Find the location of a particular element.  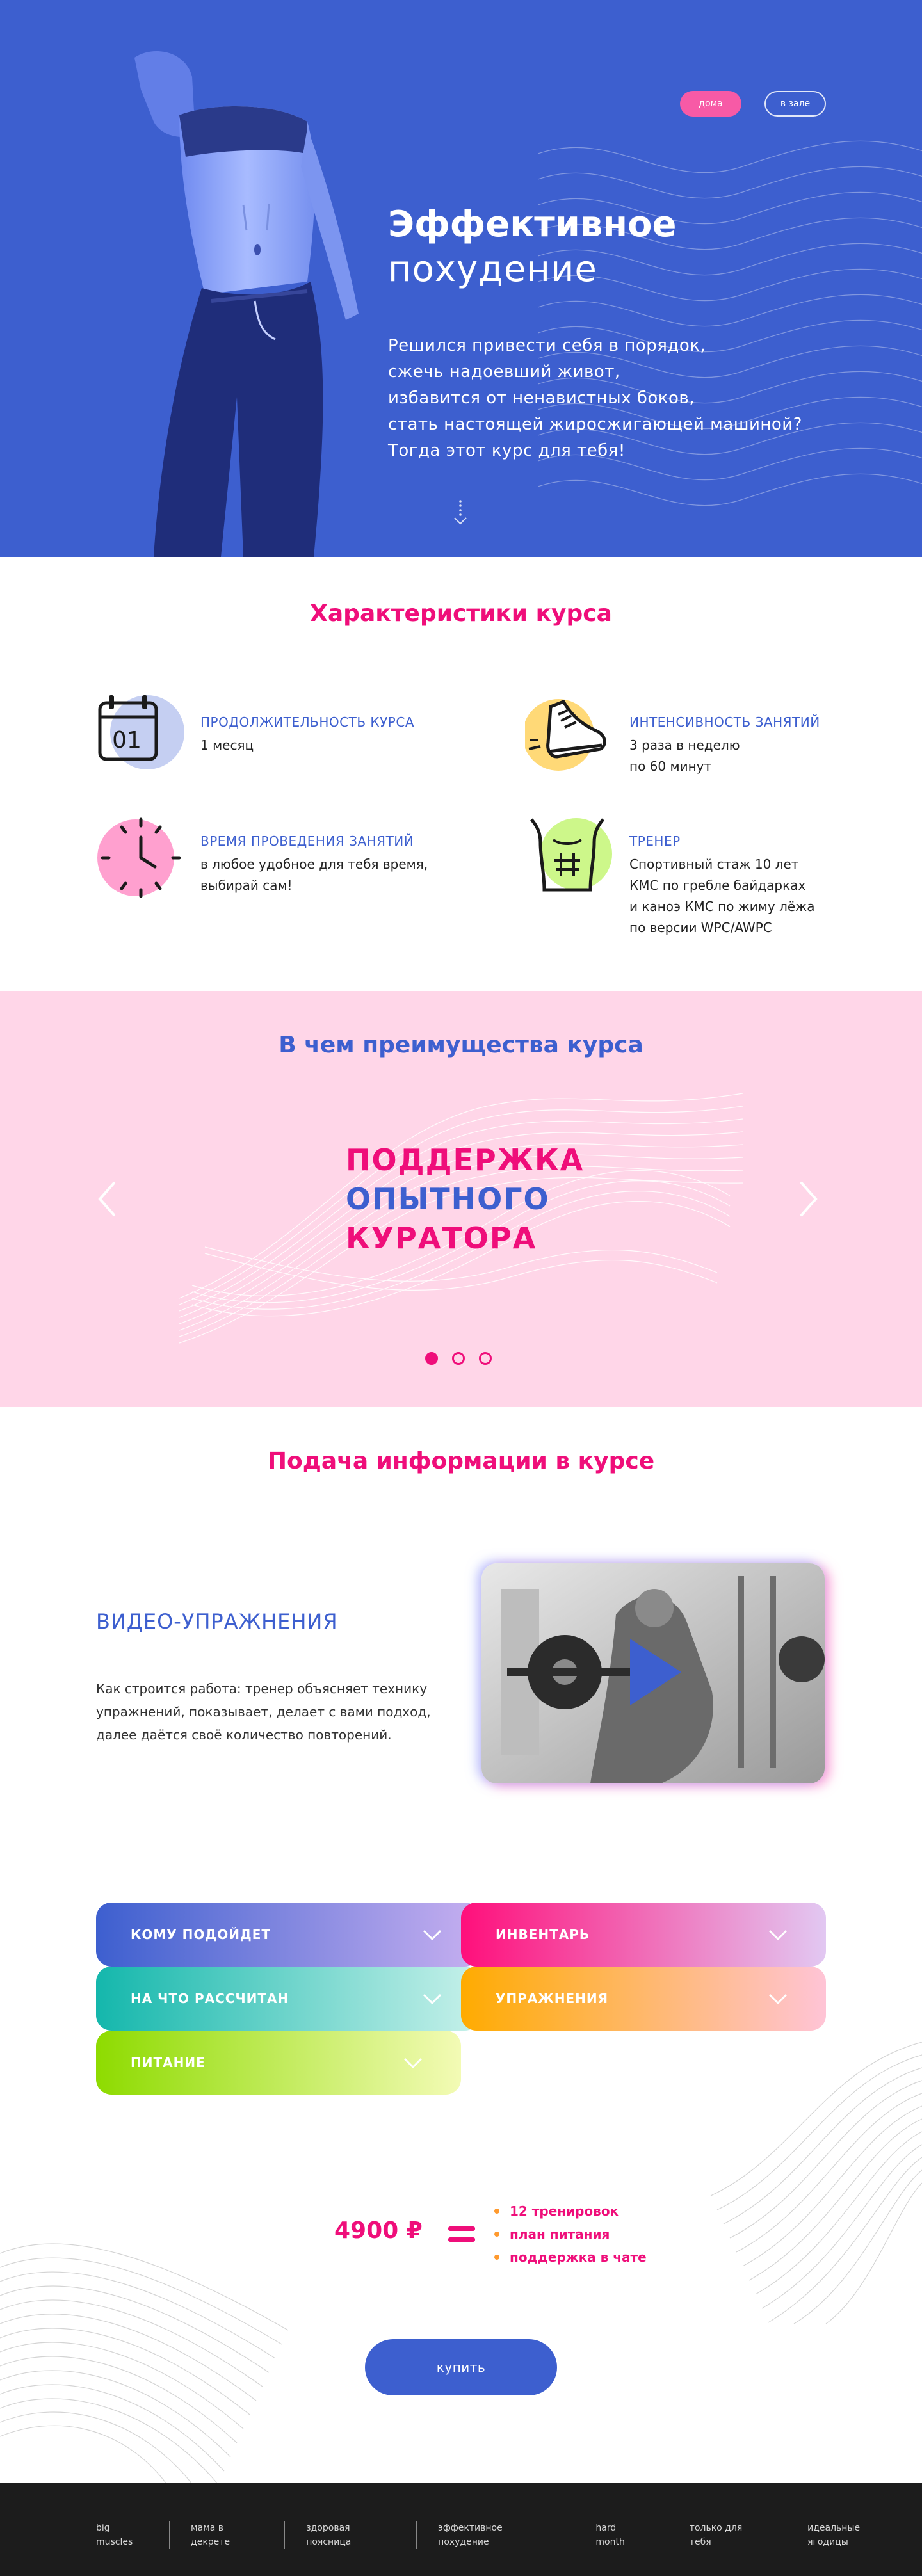

calendar-icon: 01 is located at coordinates (141, 732).